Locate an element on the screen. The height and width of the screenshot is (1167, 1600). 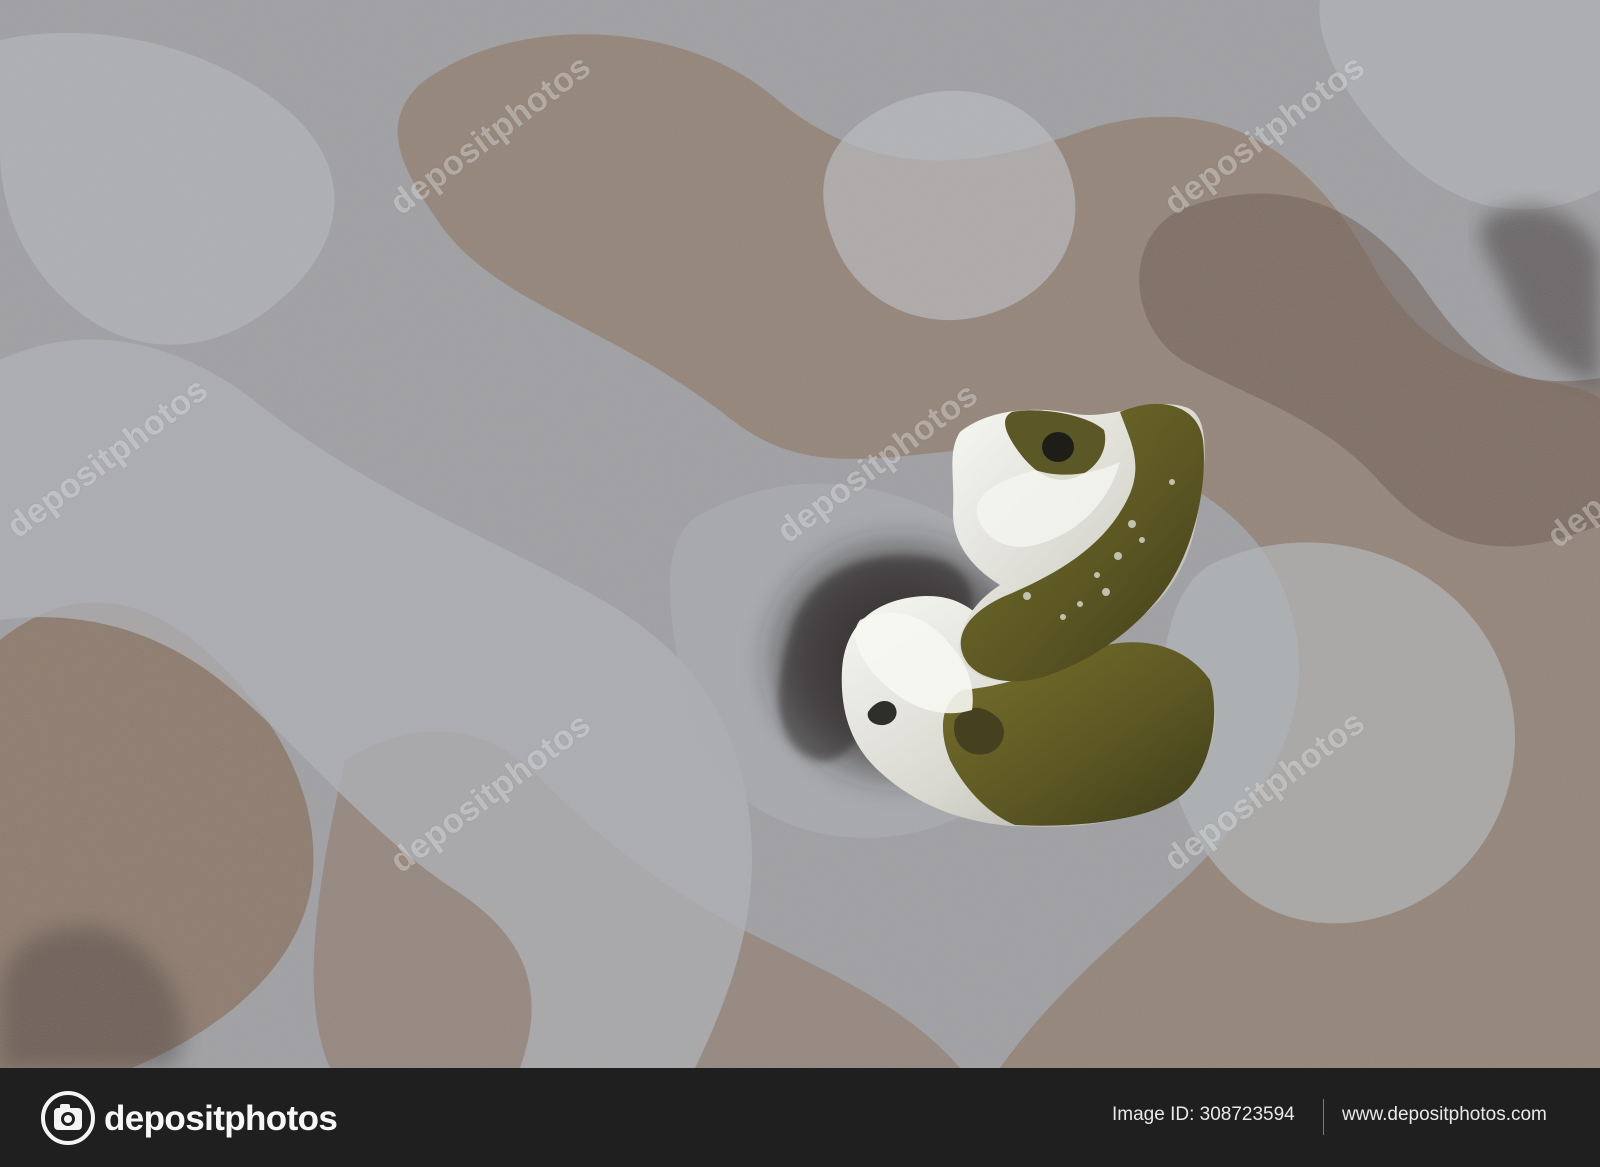
footer-divider is located at coordinates (1323, 1117).